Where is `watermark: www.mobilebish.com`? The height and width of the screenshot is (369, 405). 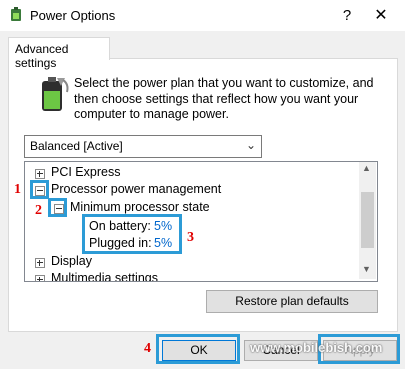
watermark: www.mobilebish.com is located at coordinates (316, 347).